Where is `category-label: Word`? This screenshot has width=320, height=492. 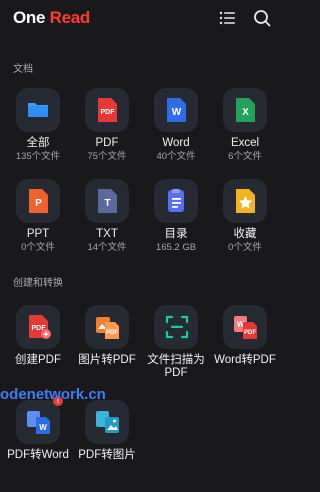 category-label: Word is located at coordinates (176, 143).